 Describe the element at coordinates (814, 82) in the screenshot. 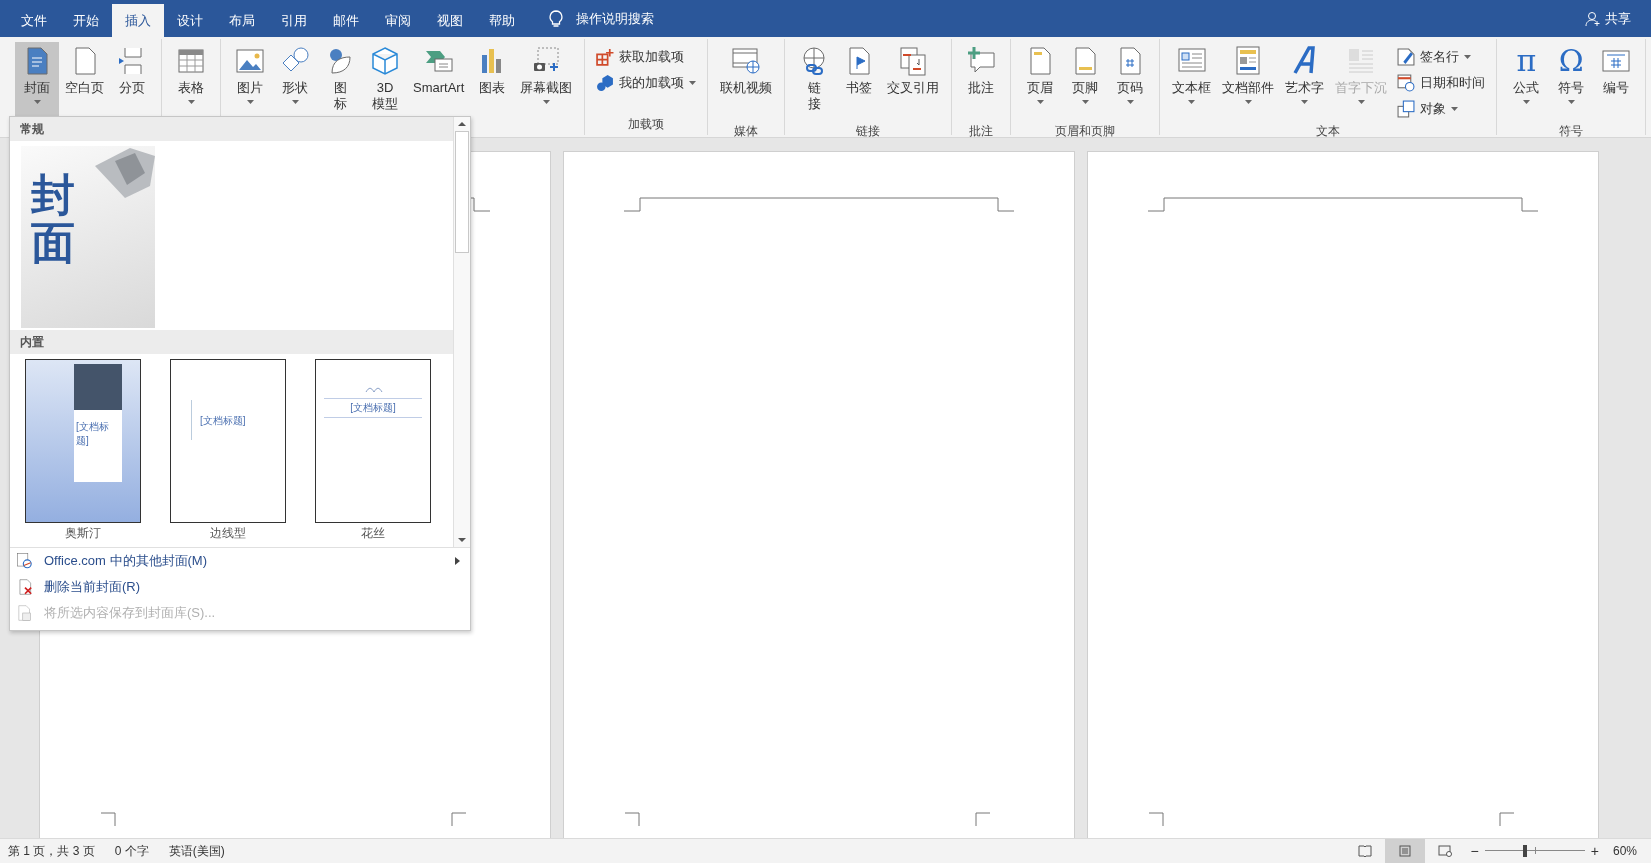

I see `ribbon-button: 链 接` at that location.